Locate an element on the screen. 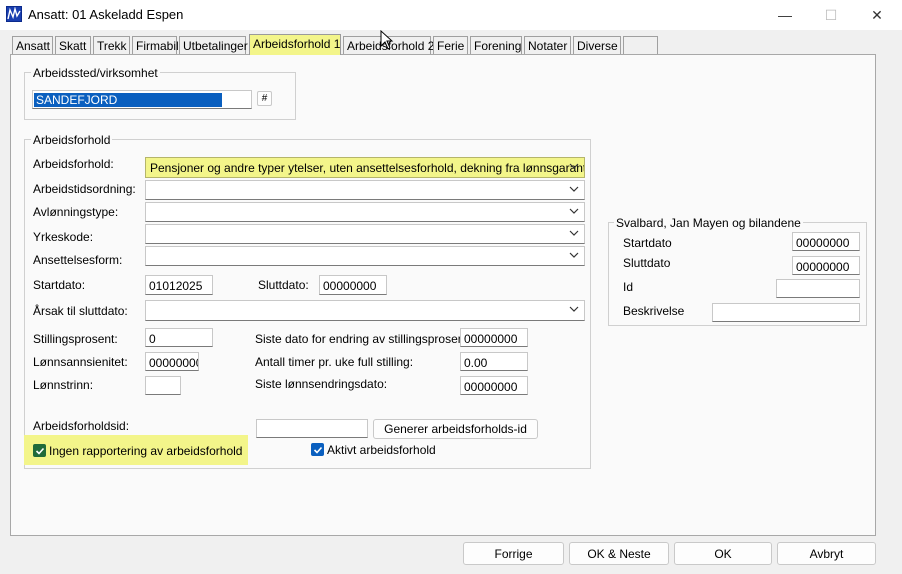 This screenshot has height=574, width=902. tab-firmabil: Firmabil is located at coordinates (155, 45).